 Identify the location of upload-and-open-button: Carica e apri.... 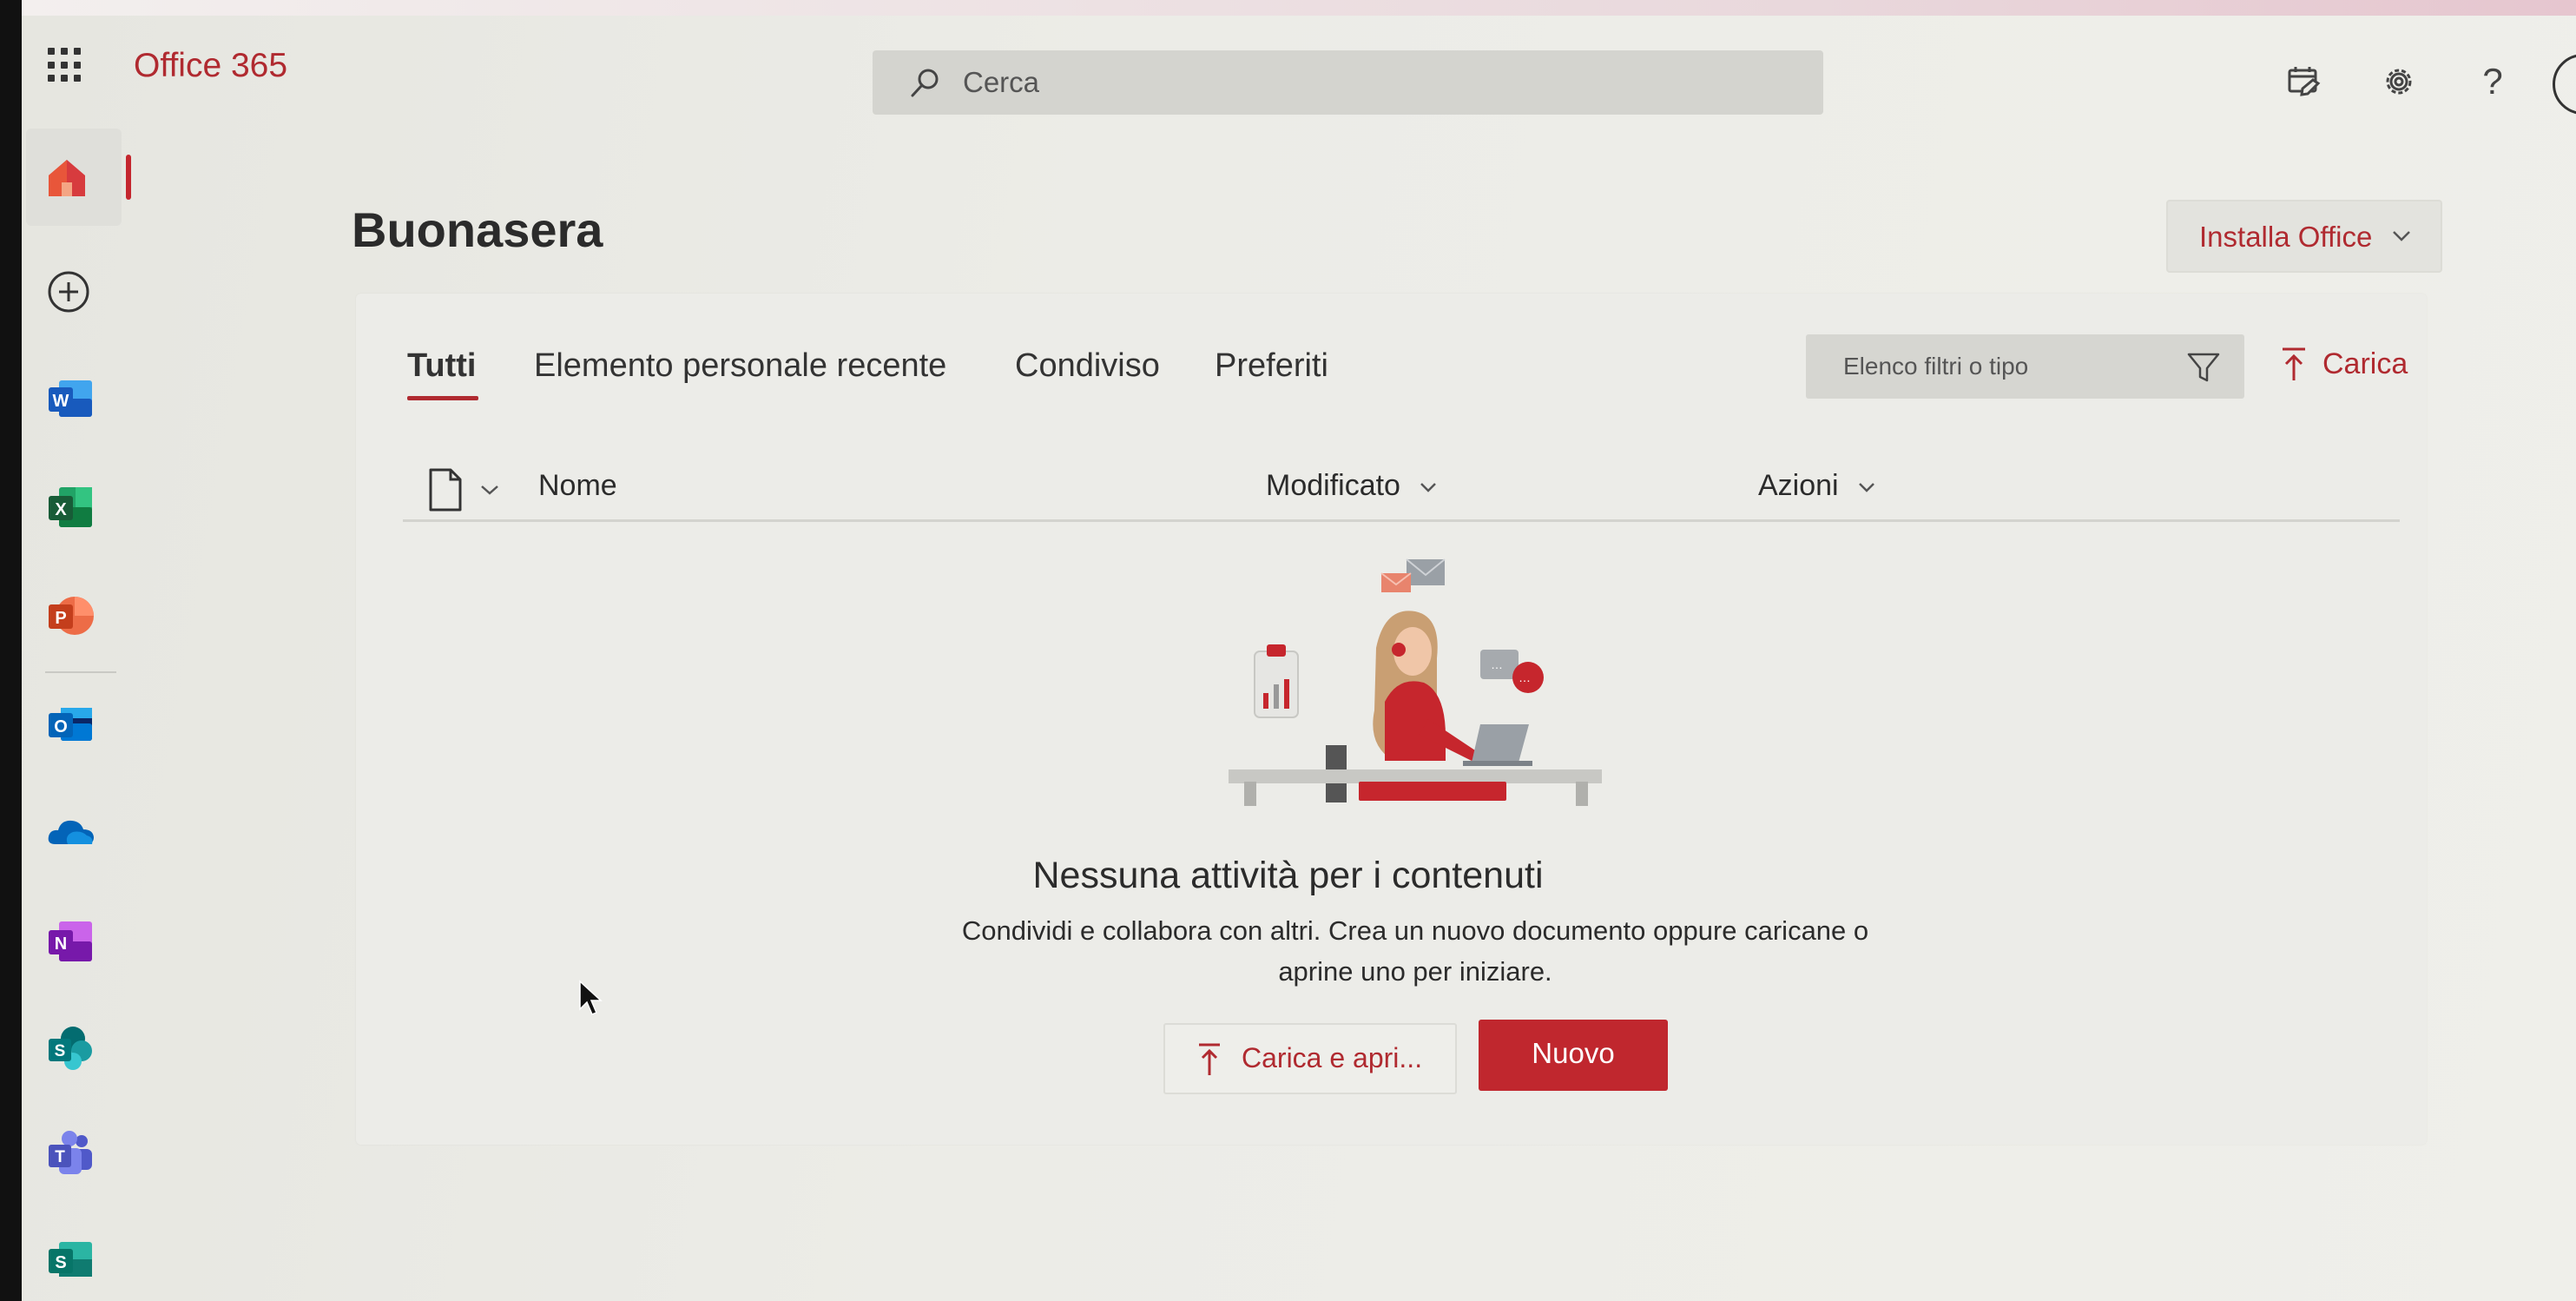
(1310, 1058).